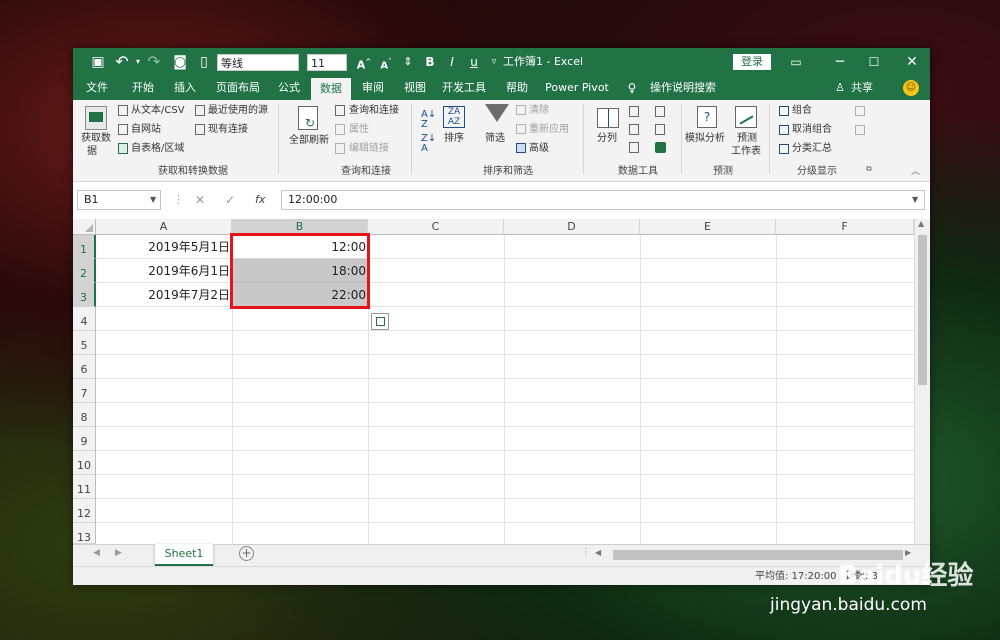 The image size is (1000, 640). I want to click on ribbon-display-icon: ▭, so click(796, 62).